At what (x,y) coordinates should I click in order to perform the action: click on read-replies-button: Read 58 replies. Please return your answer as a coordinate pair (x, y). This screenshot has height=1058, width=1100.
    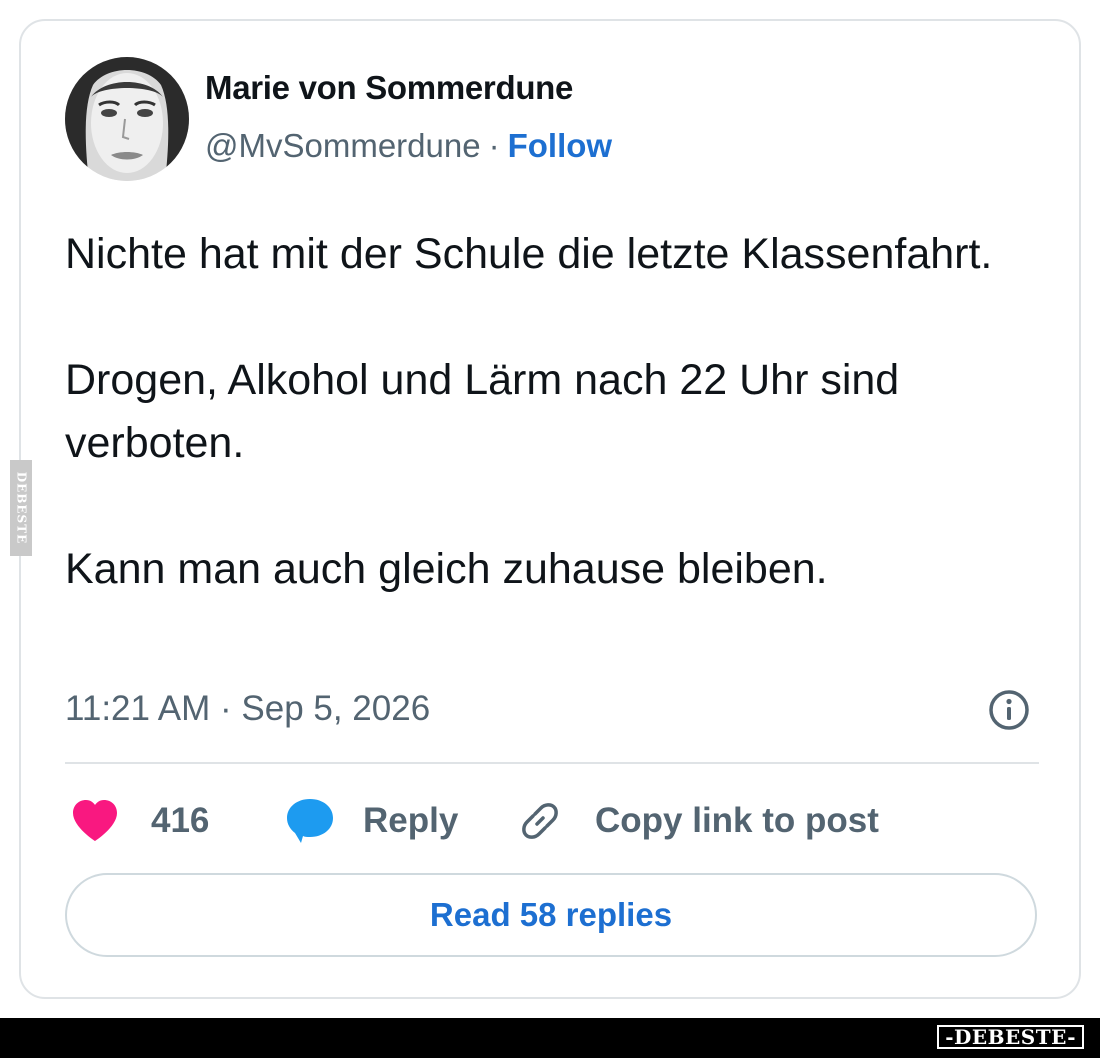
    Looking at the image, I should click on (551, 915).